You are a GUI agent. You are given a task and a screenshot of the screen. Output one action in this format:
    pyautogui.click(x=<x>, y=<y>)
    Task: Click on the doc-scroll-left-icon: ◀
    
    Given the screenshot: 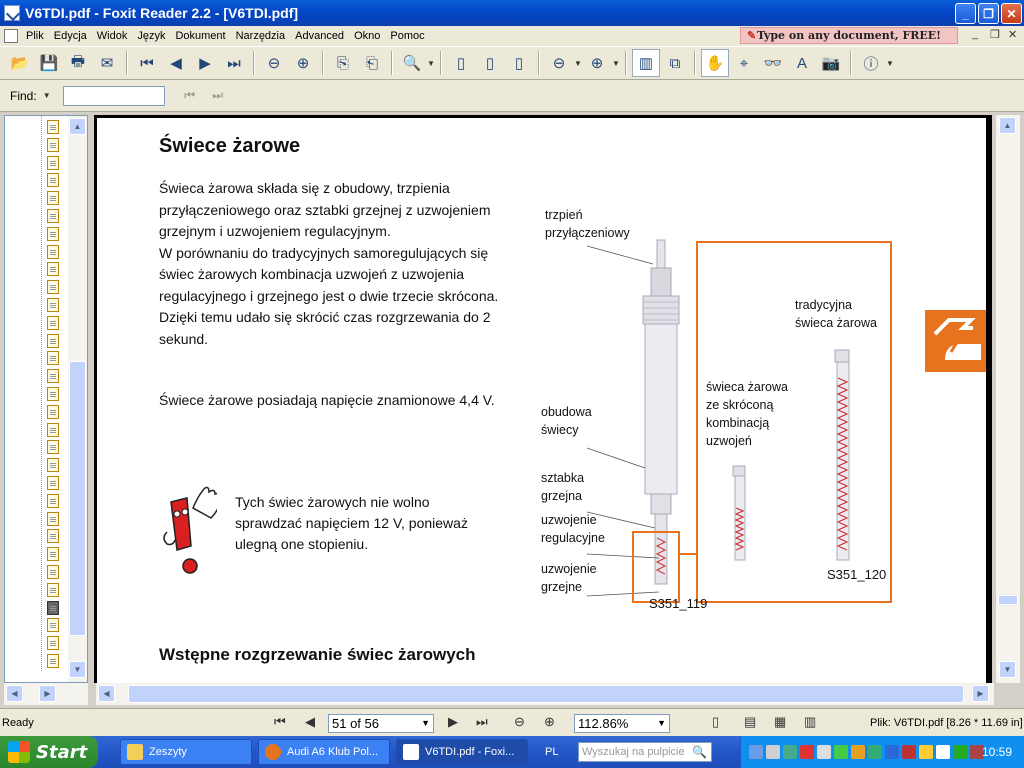 What is the action you would take?
    pyautogui.click(x=106, y=693)
    